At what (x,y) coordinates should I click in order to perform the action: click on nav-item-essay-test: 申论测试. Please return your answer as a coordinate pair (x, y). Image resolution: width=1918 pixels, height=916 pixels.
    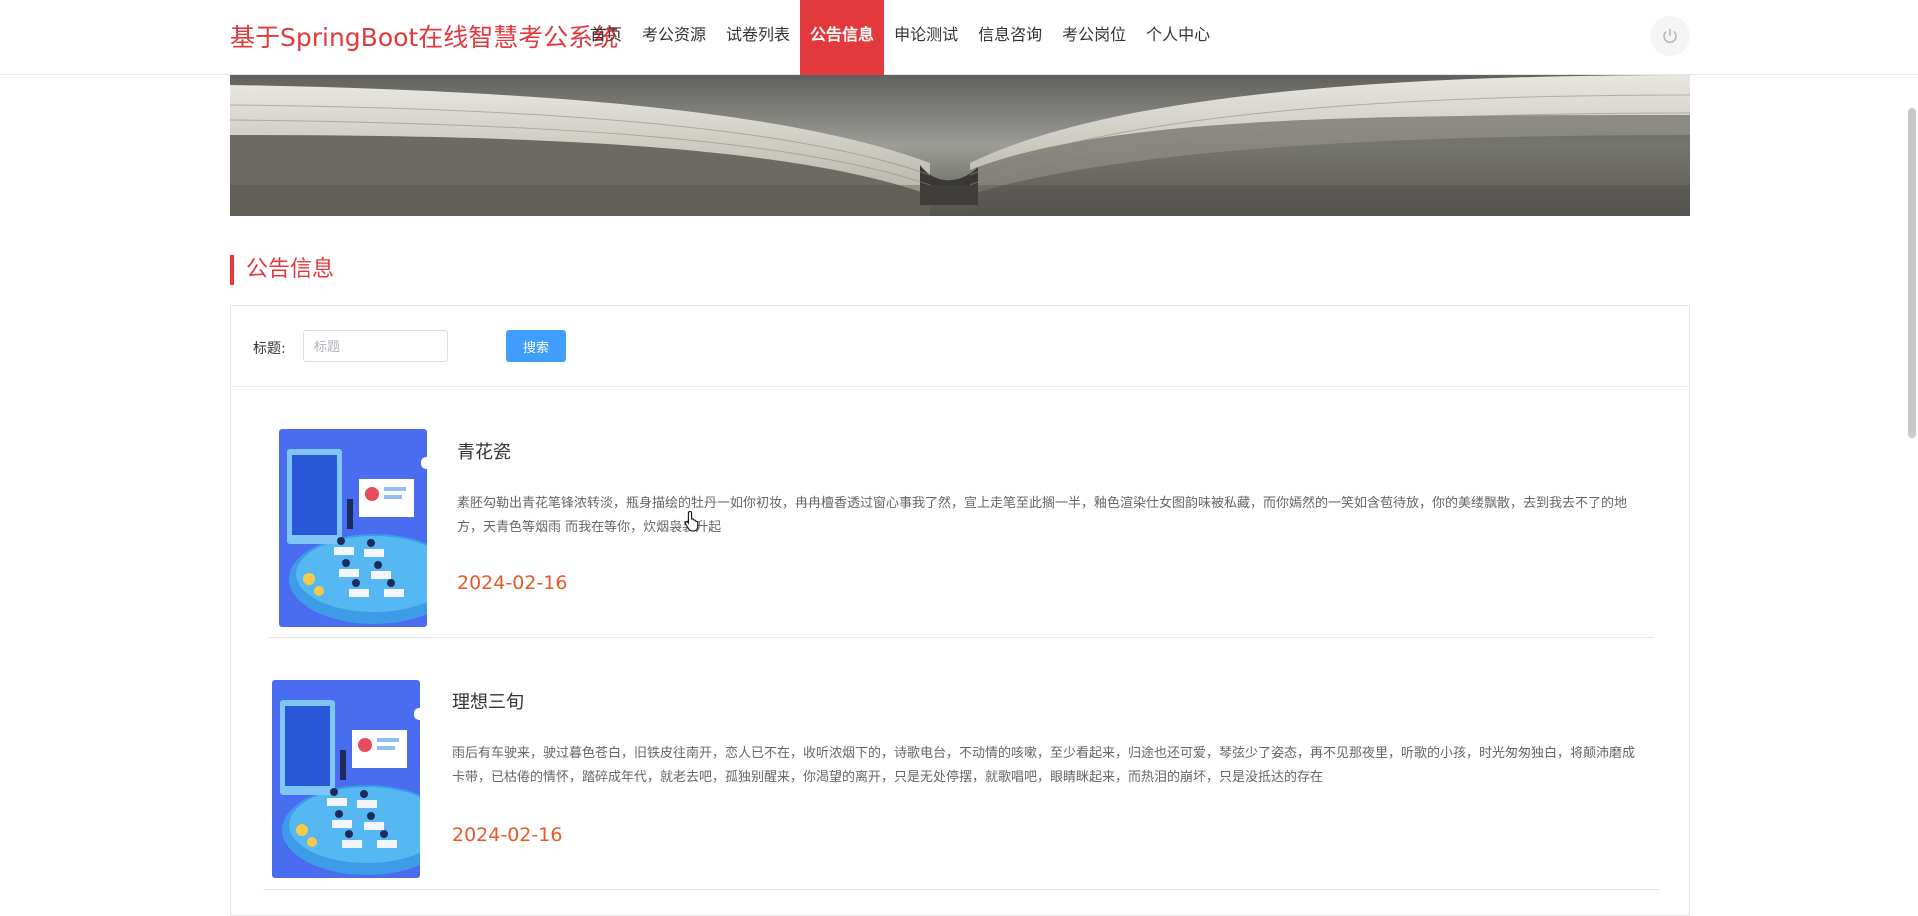
    Looking at the image, I should click on (926, 37).